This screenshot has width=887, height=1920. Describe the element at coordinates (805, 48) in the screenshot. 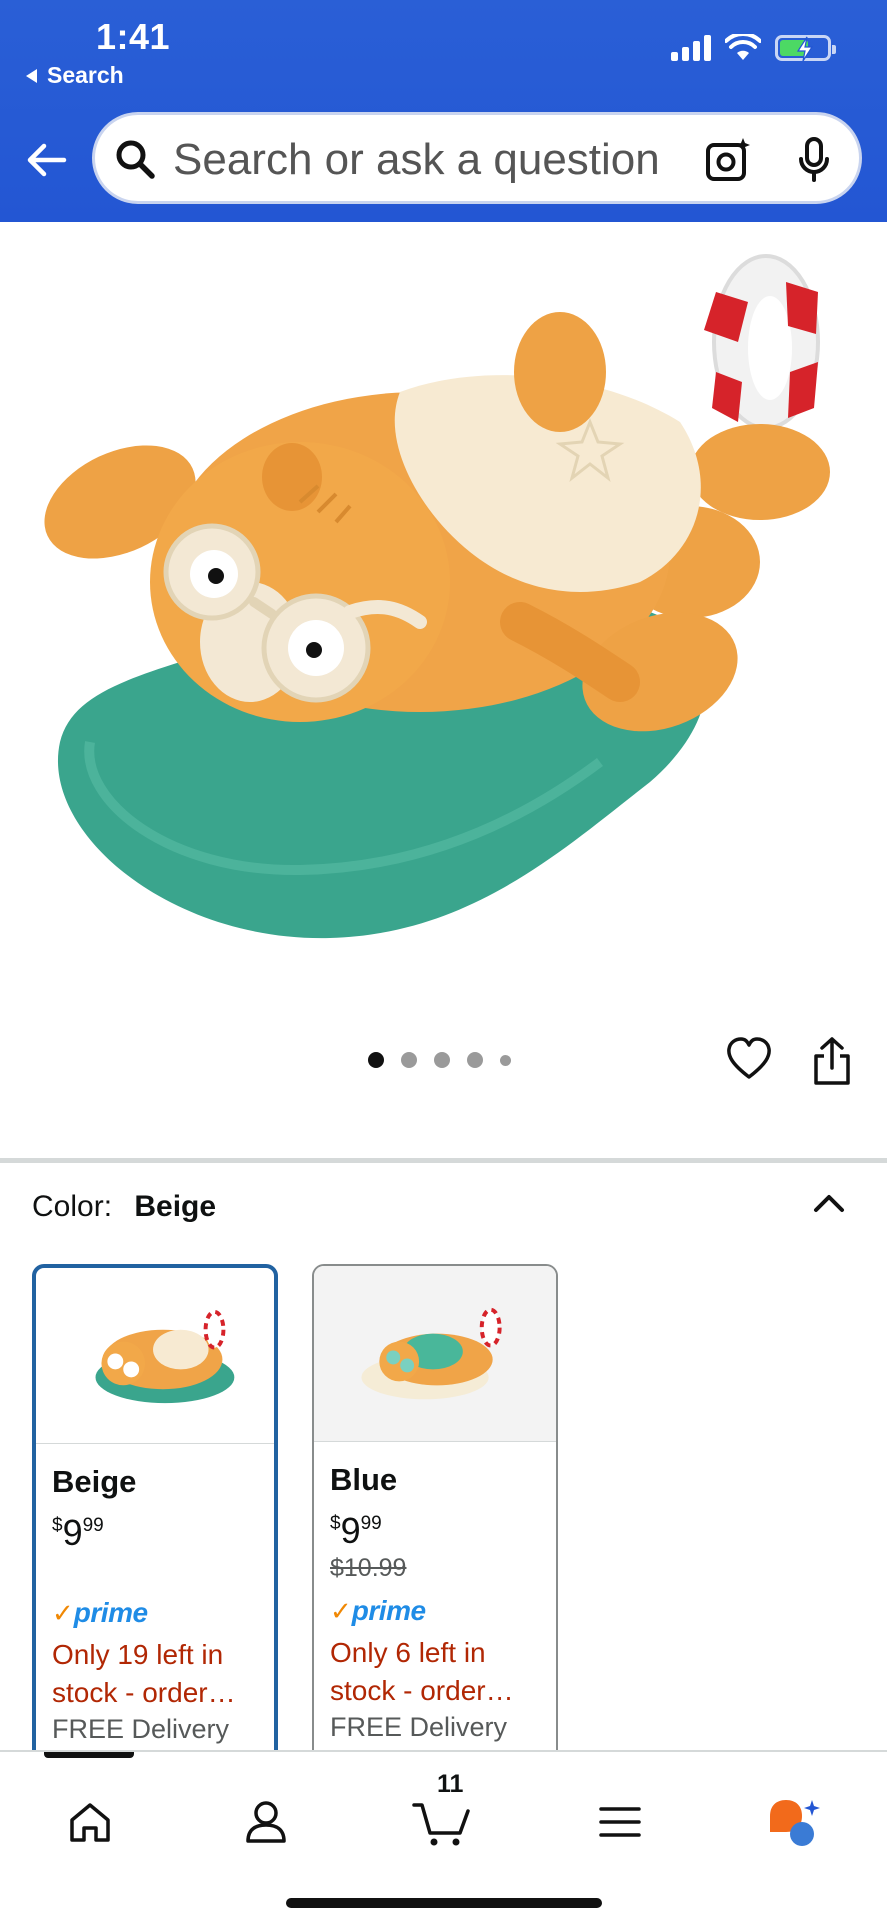

I see `battery-icon` at that location.